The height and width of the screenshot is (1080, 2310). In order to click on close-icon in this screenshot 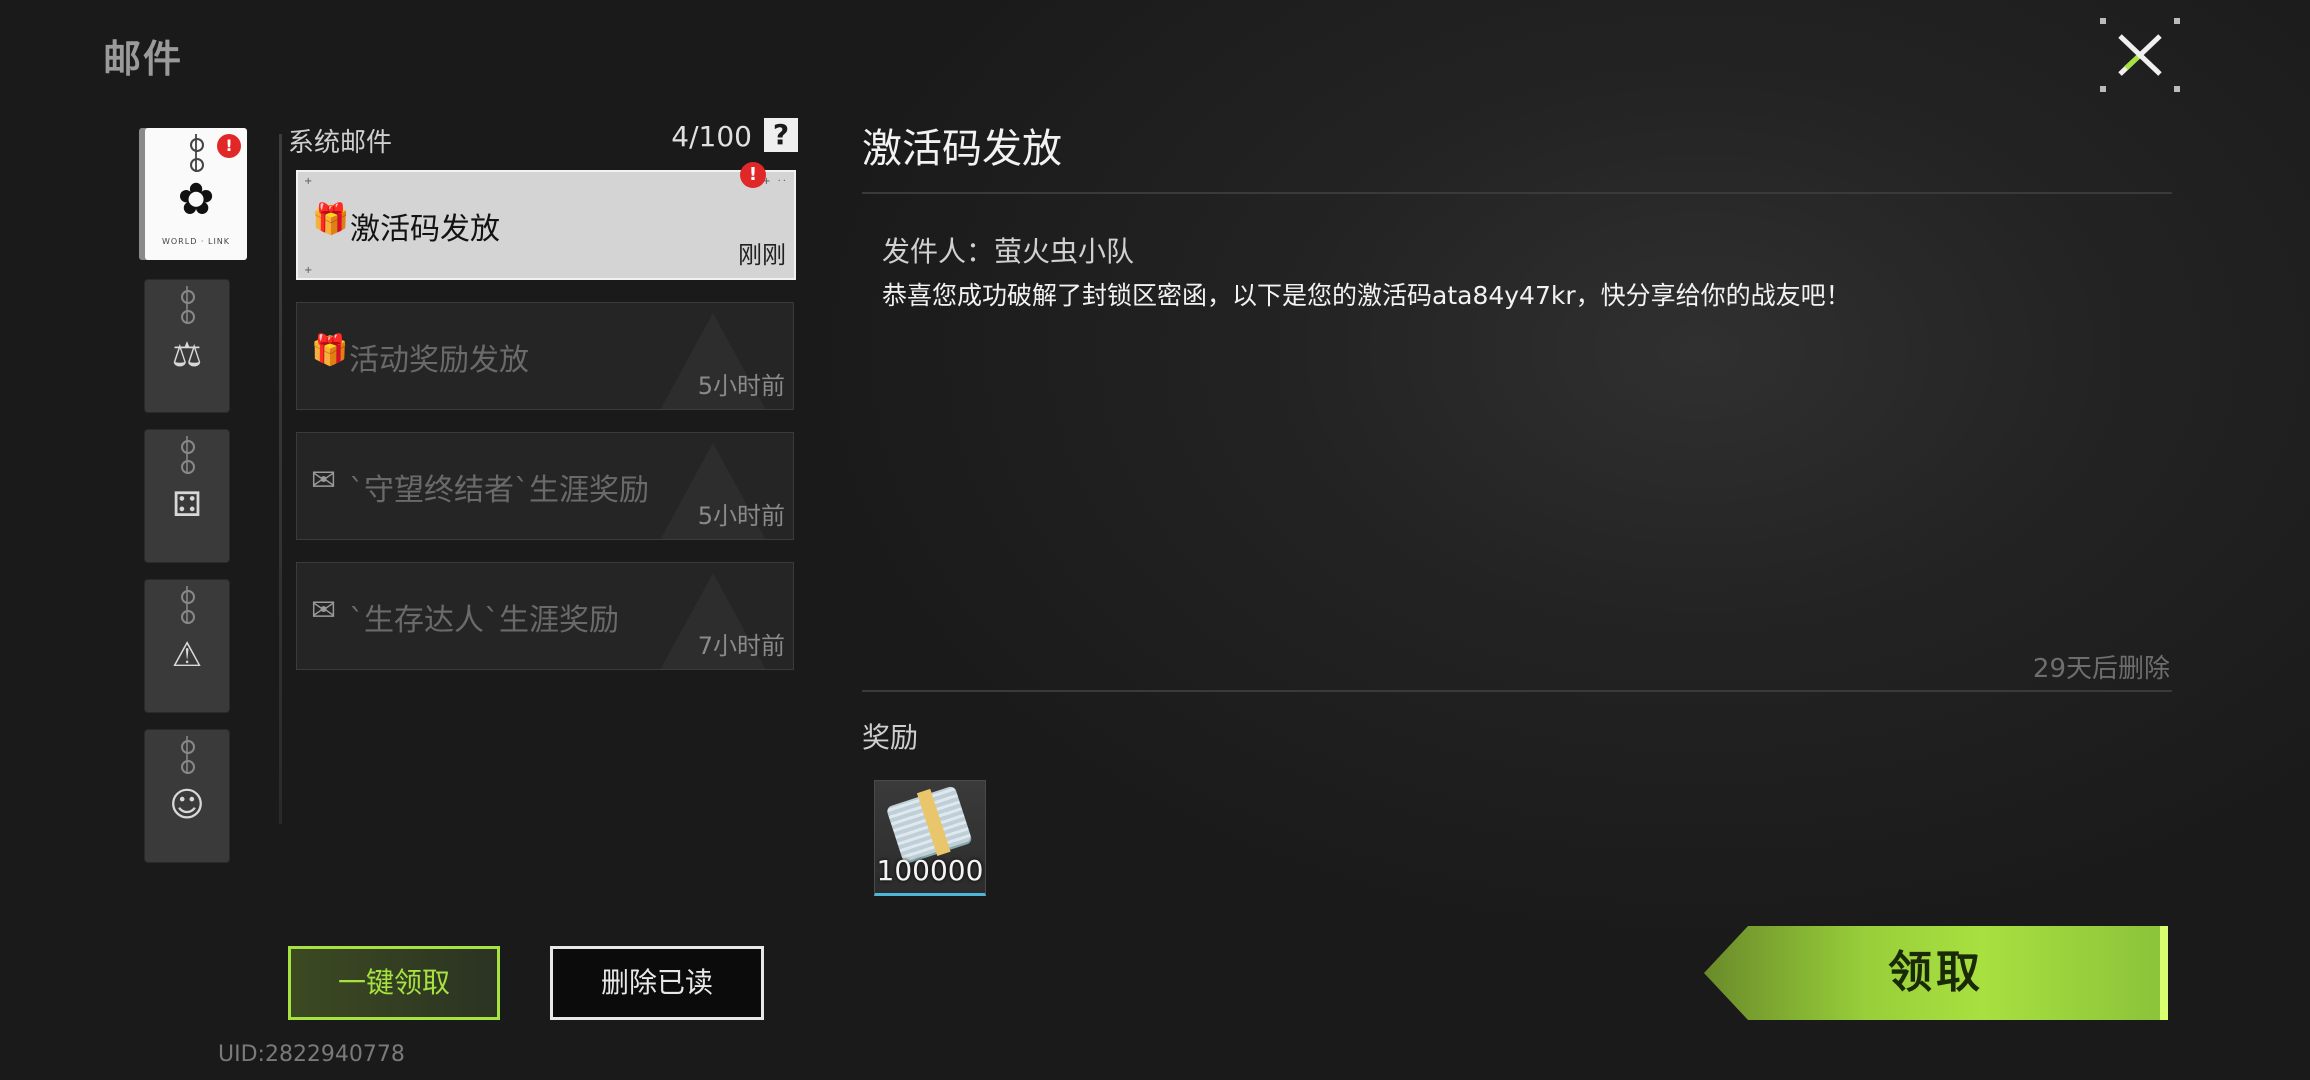, I will do `click(2140, 55)`.